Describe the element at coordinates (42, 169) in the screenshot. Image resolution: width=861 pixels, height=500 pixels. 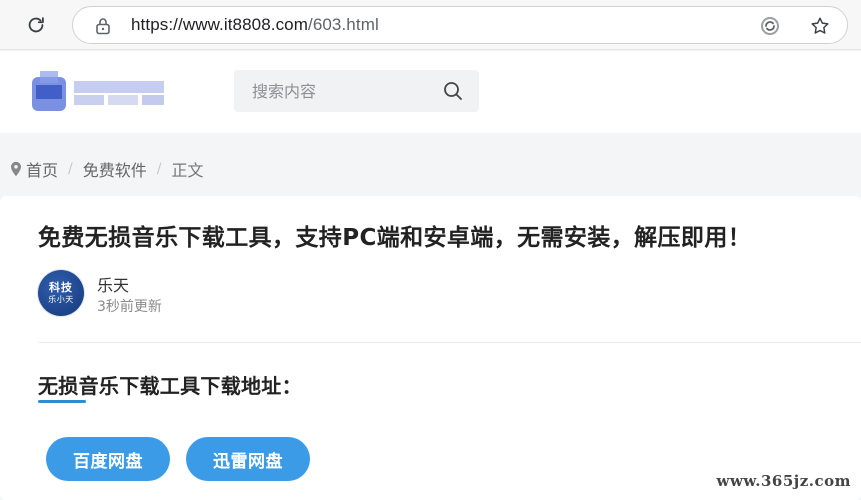
I see `breadcrumb-home: 首页` at that location.